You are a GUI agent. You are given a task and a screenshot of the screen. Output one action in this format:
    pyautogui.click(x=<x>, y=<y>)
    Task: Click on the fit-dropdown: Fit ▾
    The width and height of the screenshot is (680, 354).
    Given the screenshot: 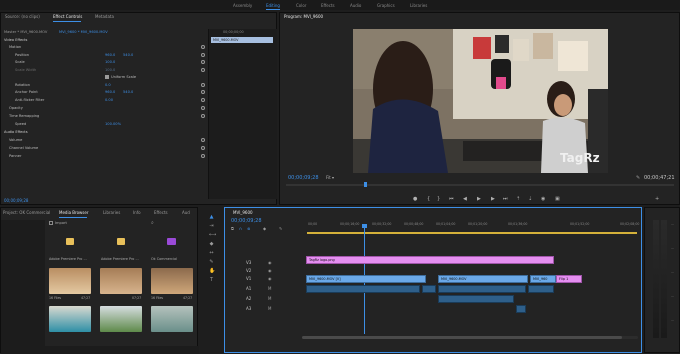 What is the action you would take?
    pyautogui.click(x=330, y=177)
    